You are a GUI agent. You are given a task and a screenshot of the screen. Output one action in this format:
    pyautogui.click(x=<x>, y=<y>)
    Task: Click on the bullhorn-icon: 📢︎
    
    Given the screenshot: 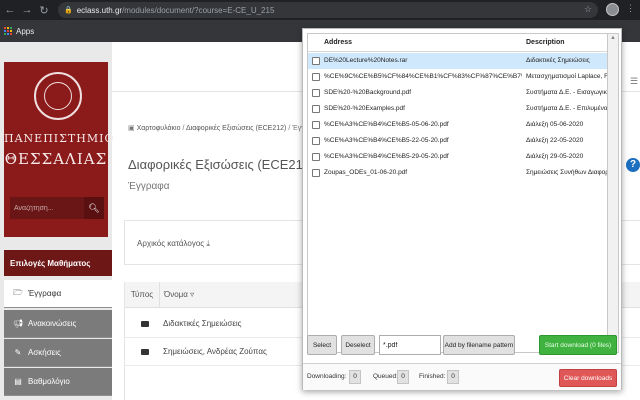 What is the action you would take?
    pyautogui.click(x=18, y=323)
    